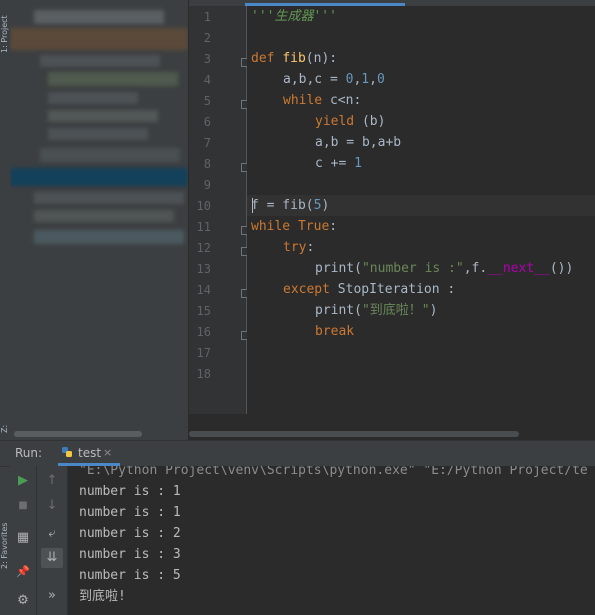 This screenshot has height=615, width=595. I want to click on line-number: 7, so click(207, 143).